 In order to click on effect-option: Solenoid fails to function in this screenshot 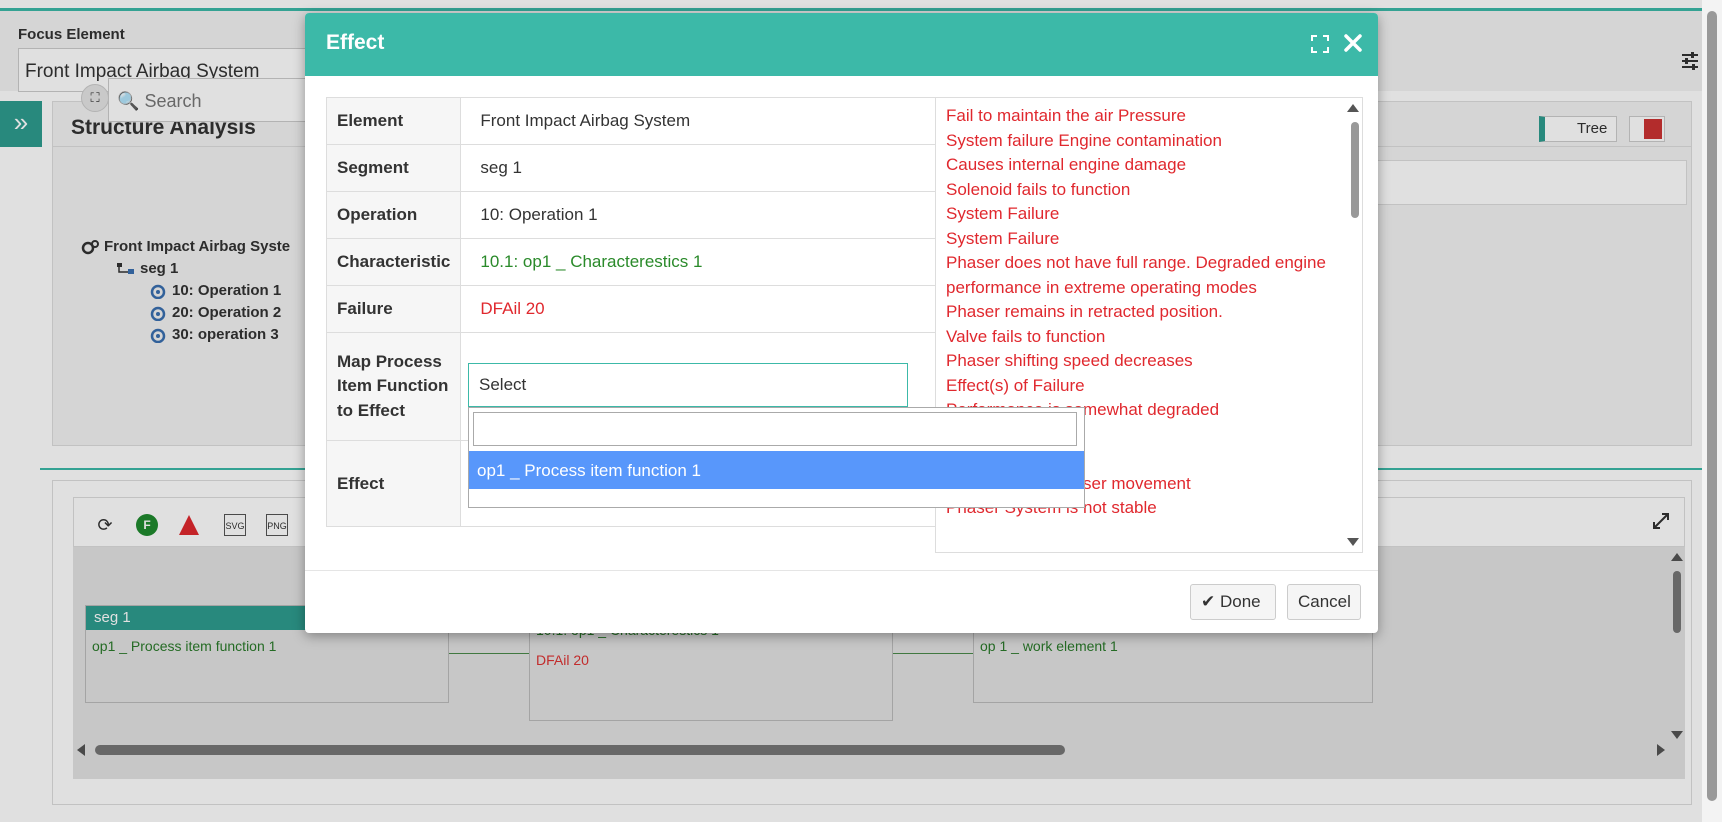, I will do `click(1146, 190)`.